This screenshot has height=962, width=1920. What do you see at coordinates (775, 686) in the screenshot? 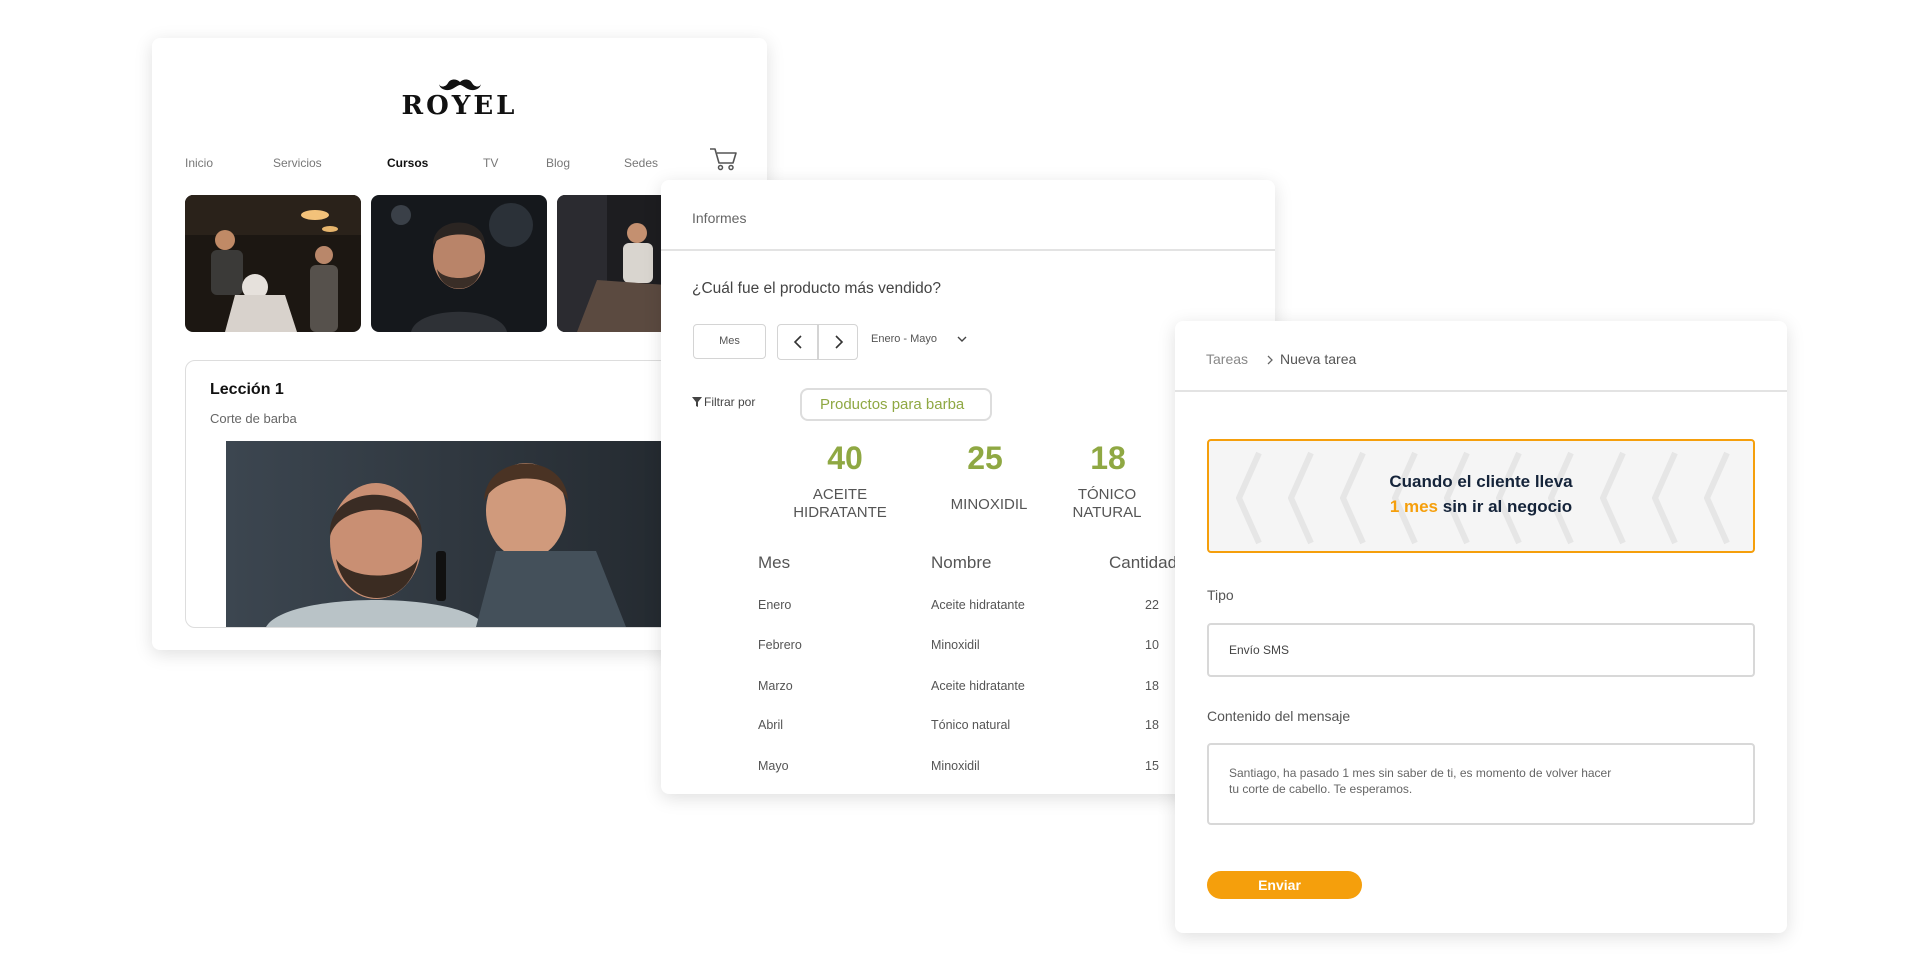
I see `table-cell: Marzo` at bounding box center [775, 686].